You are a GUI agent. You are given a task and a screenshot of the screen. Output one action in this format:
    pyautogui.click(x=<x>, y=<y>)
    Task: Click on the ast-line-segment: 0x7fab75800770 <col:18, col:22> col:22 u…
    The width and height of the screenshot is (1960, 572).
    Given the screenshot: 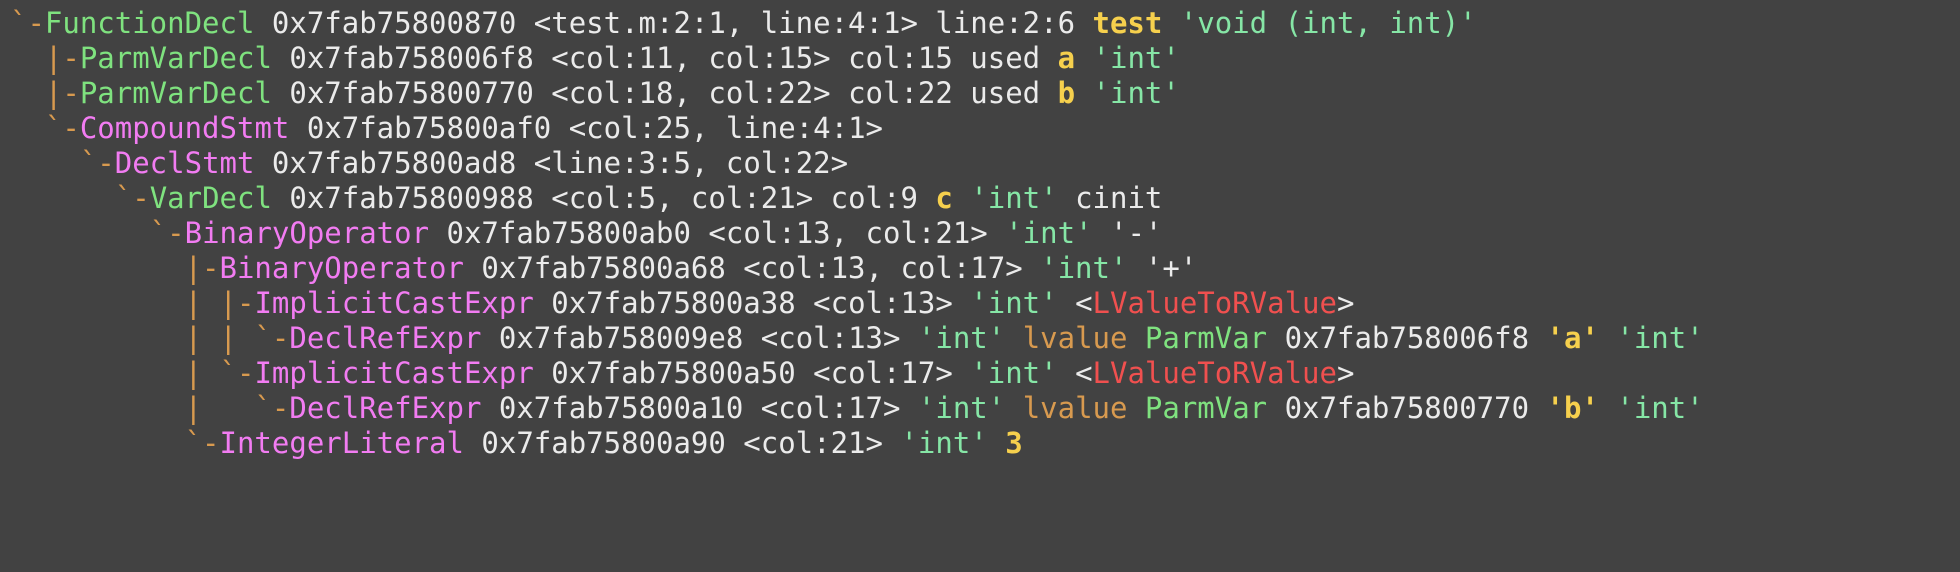 What is the action you would take?
    pyautogui.click(x=664, y=93)
    